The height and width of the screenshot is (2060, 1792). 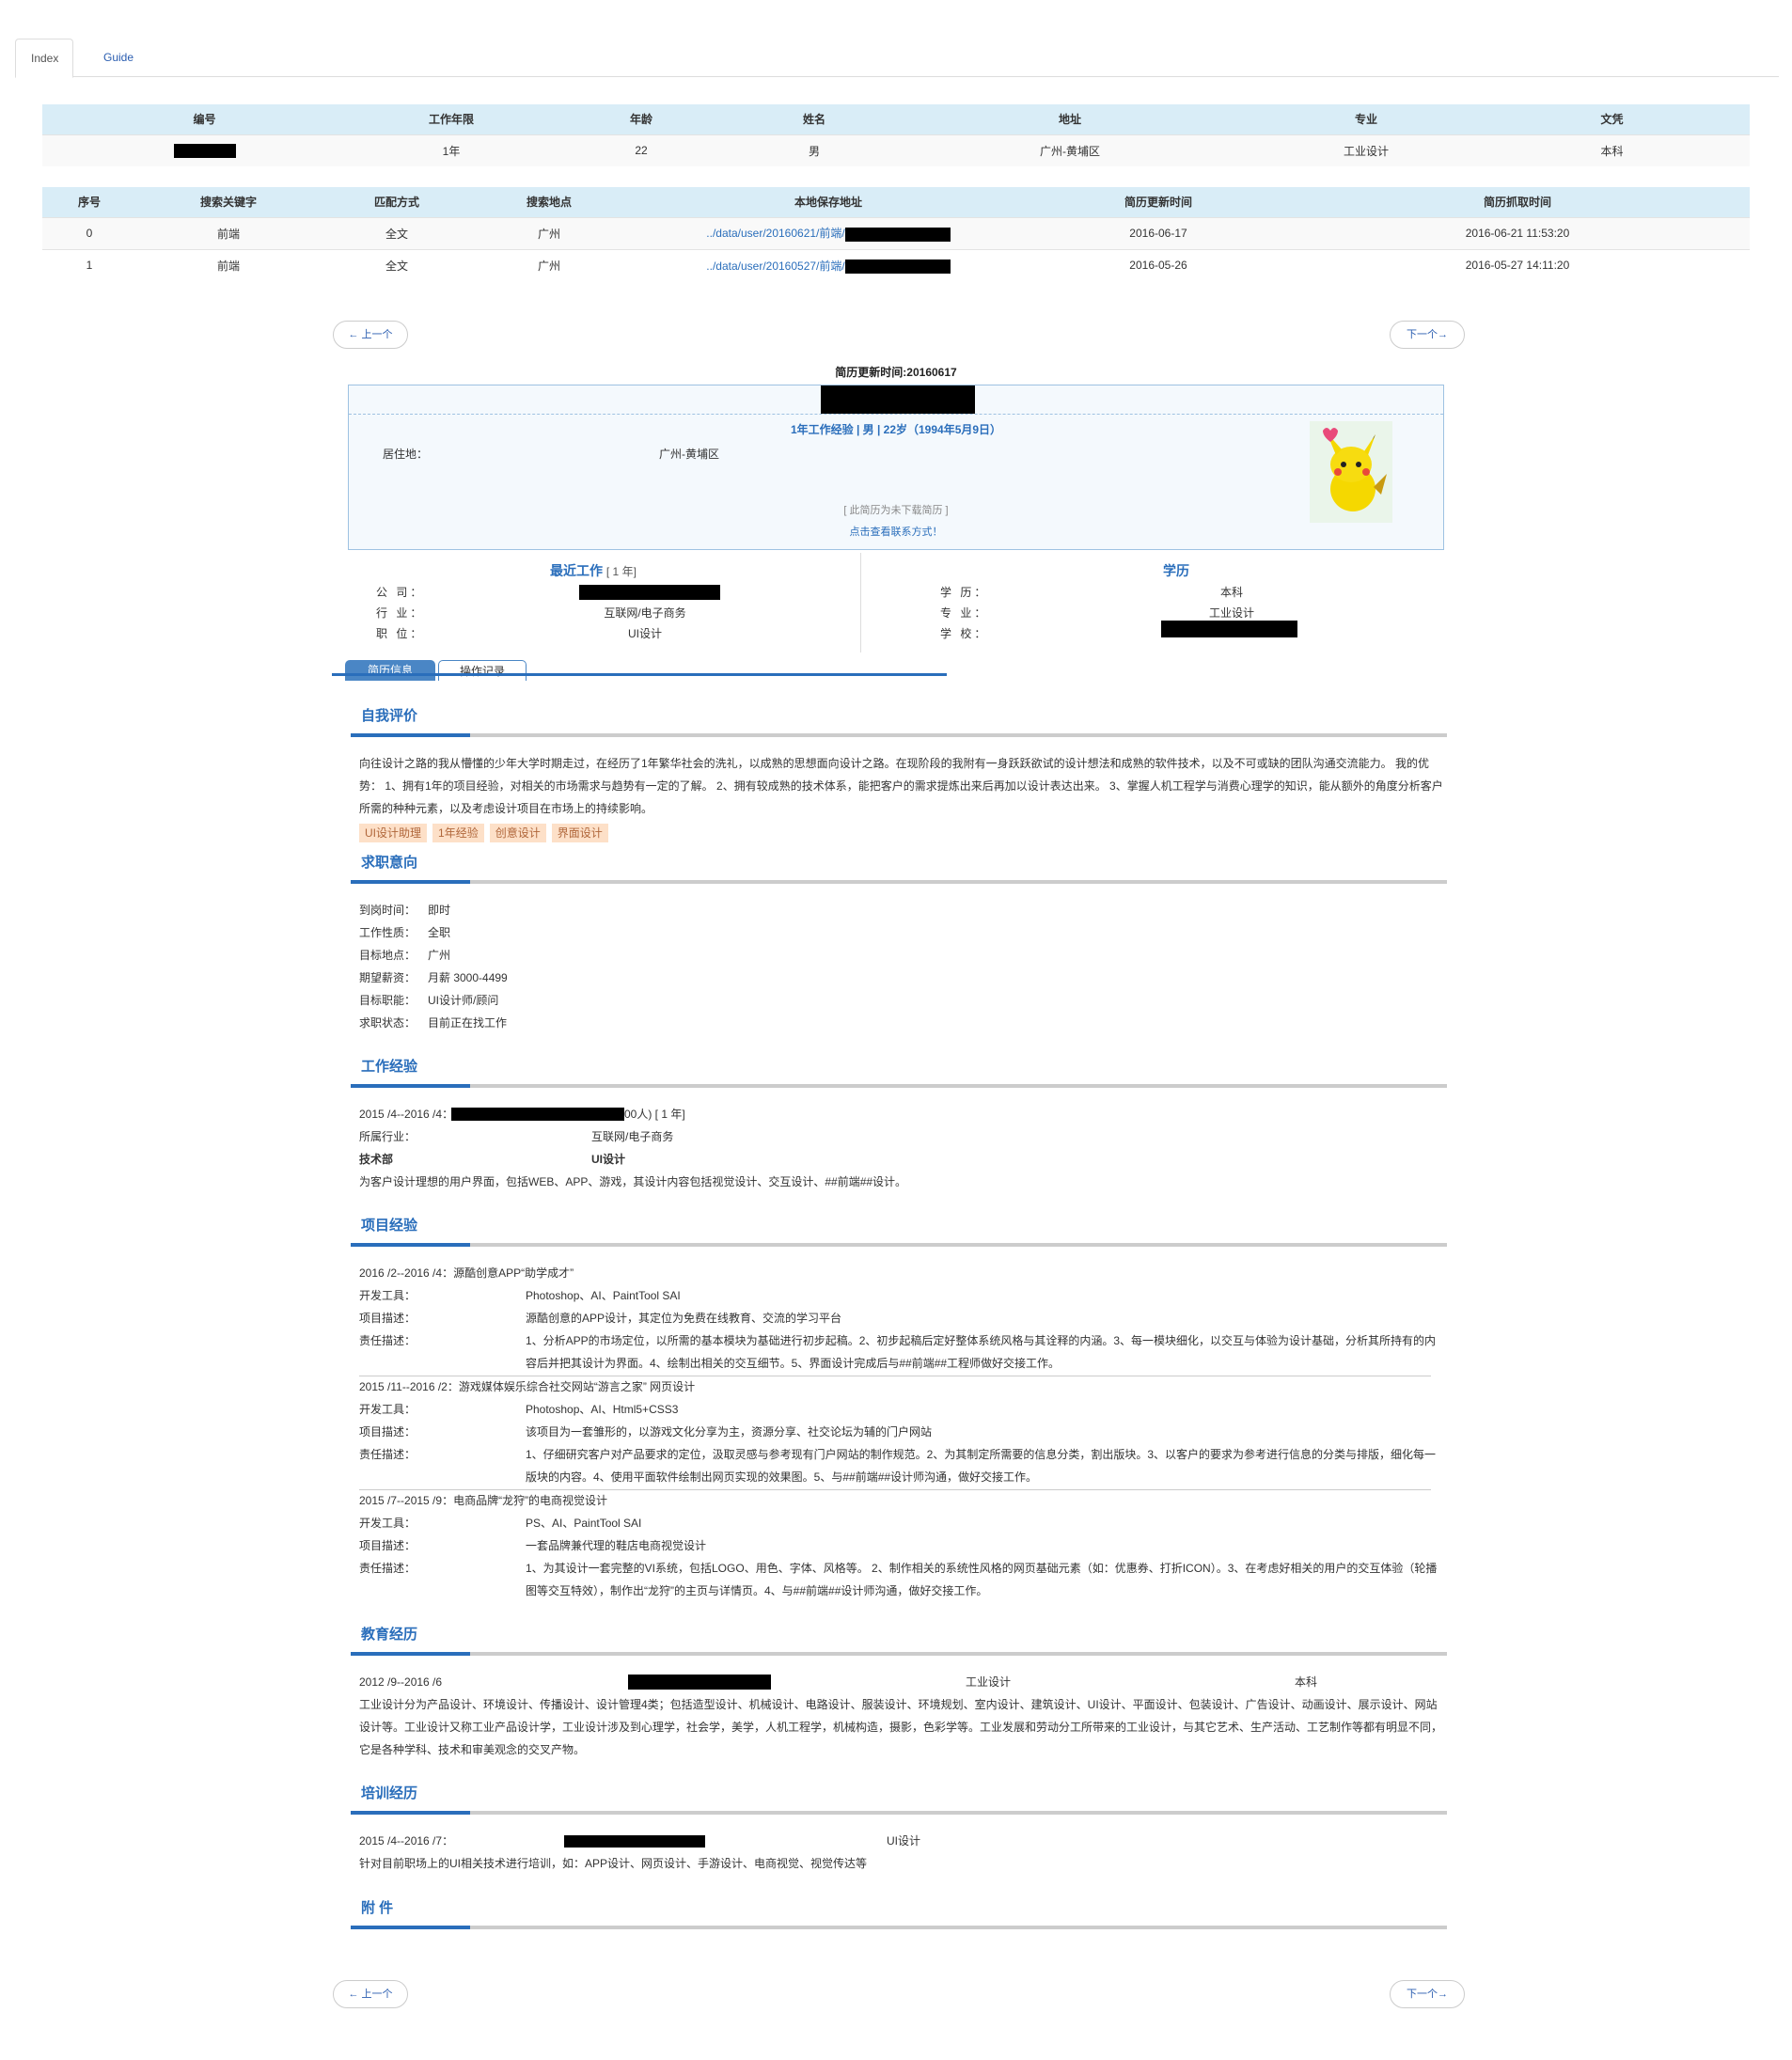 What do you see at coordinates (44, 58) in the screenshot?
I see `tab-index: Index` at bounding box center [44, 58].